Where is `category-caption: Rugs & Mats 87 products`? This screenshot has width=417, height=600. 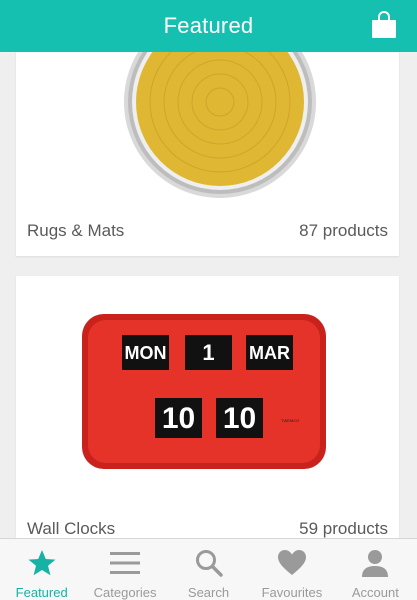
category-caption: Rugs & Mats 87 products is located at coordinates (207, 231).